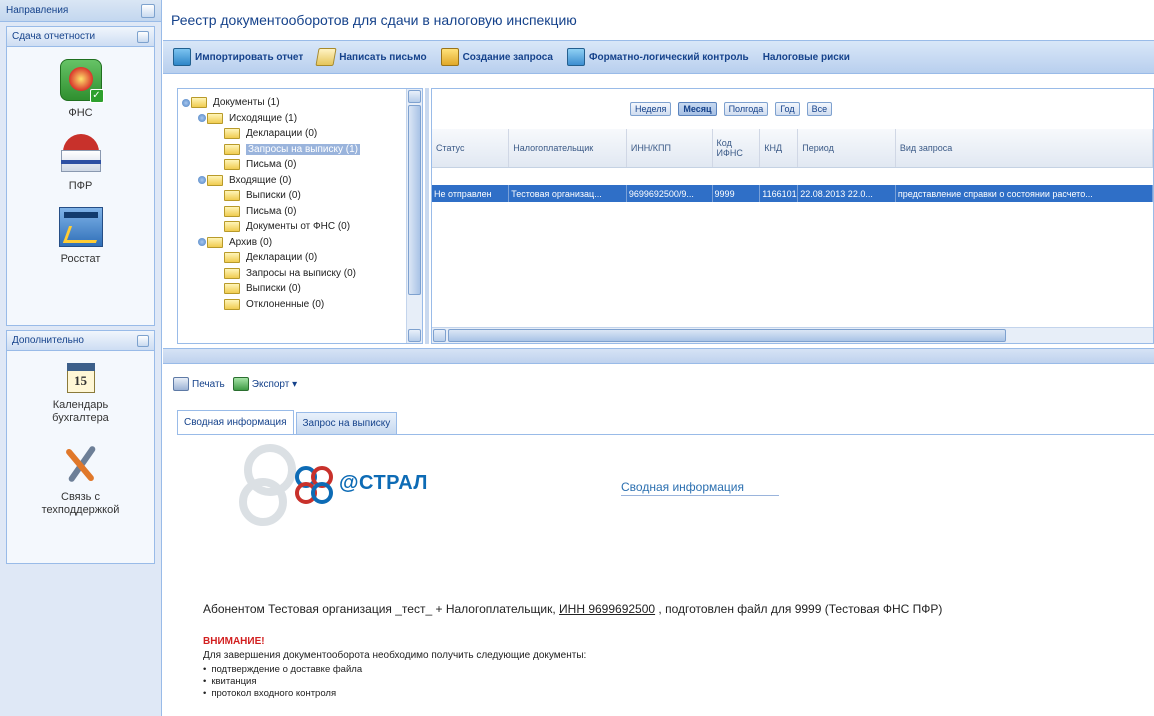 The height and width of the screenshot is (716, 1154). Describe the element at coordinates (427, 216) in the screenshot. I see `vertical-splitter` at that location.